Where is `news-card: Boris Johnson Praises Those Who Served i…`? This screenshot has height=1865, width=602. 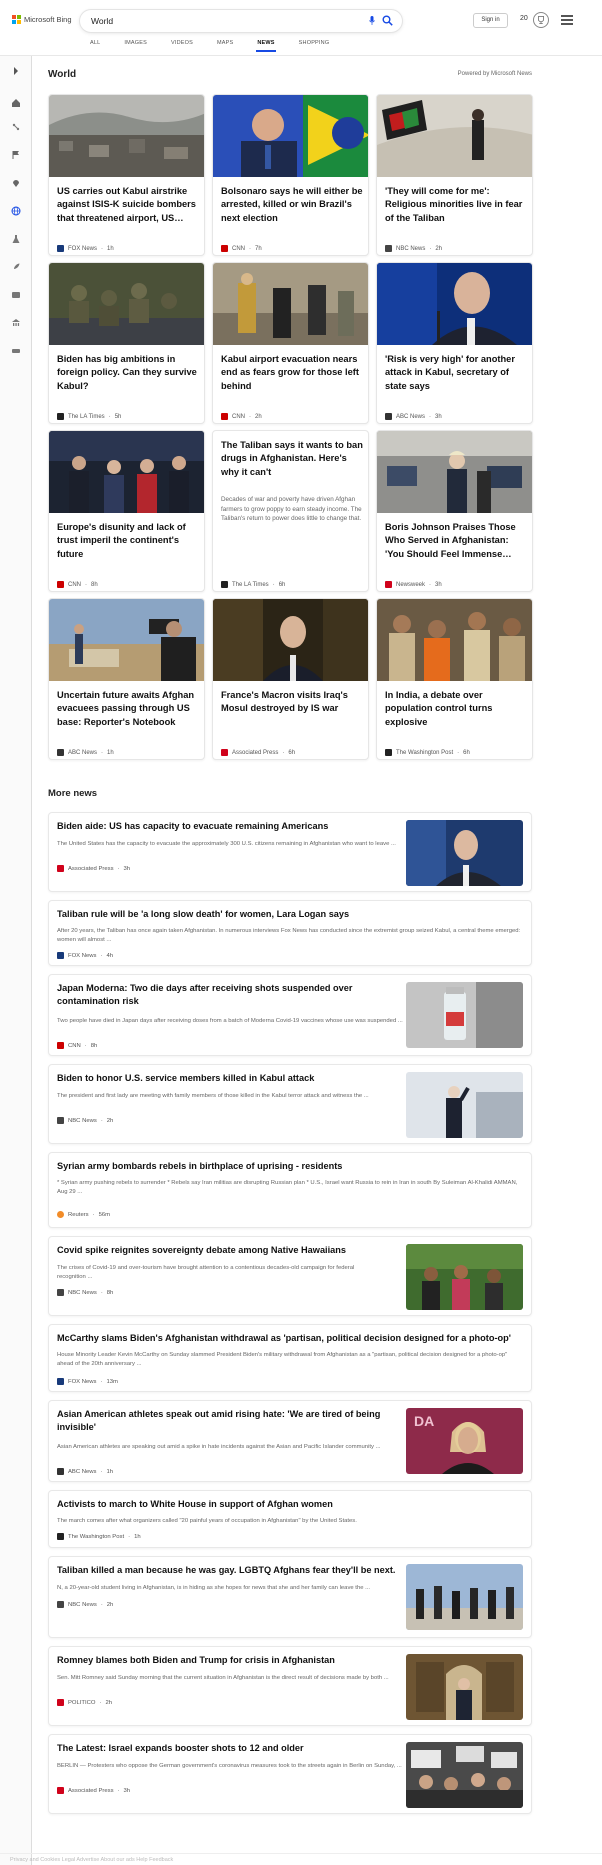 news-card: Boris Johnson Praises Those Who Served i… is located at coordinates (454, 511).